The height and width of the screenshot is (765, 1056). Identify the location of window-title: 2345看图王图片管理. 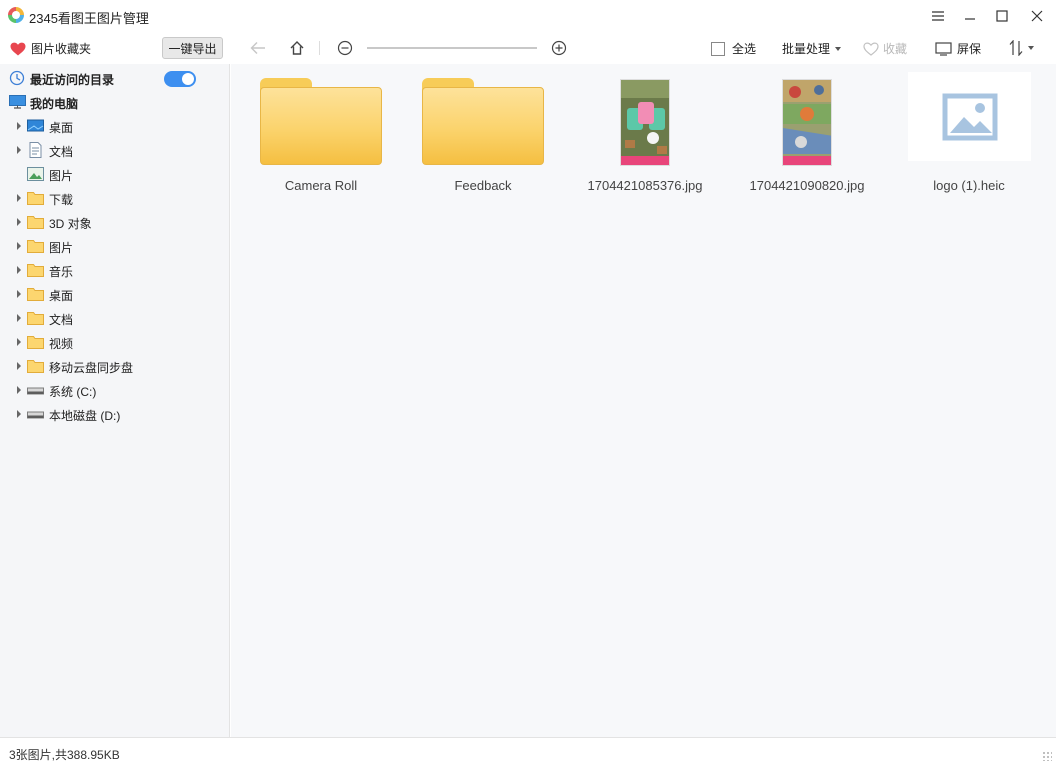
(89, 18).